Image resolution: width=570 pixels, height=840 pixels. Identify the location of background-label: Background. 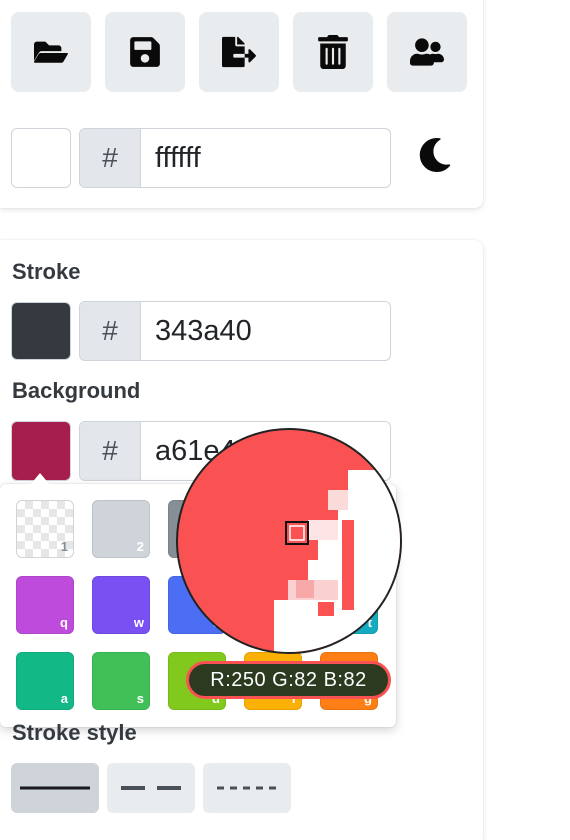
(76, 390).